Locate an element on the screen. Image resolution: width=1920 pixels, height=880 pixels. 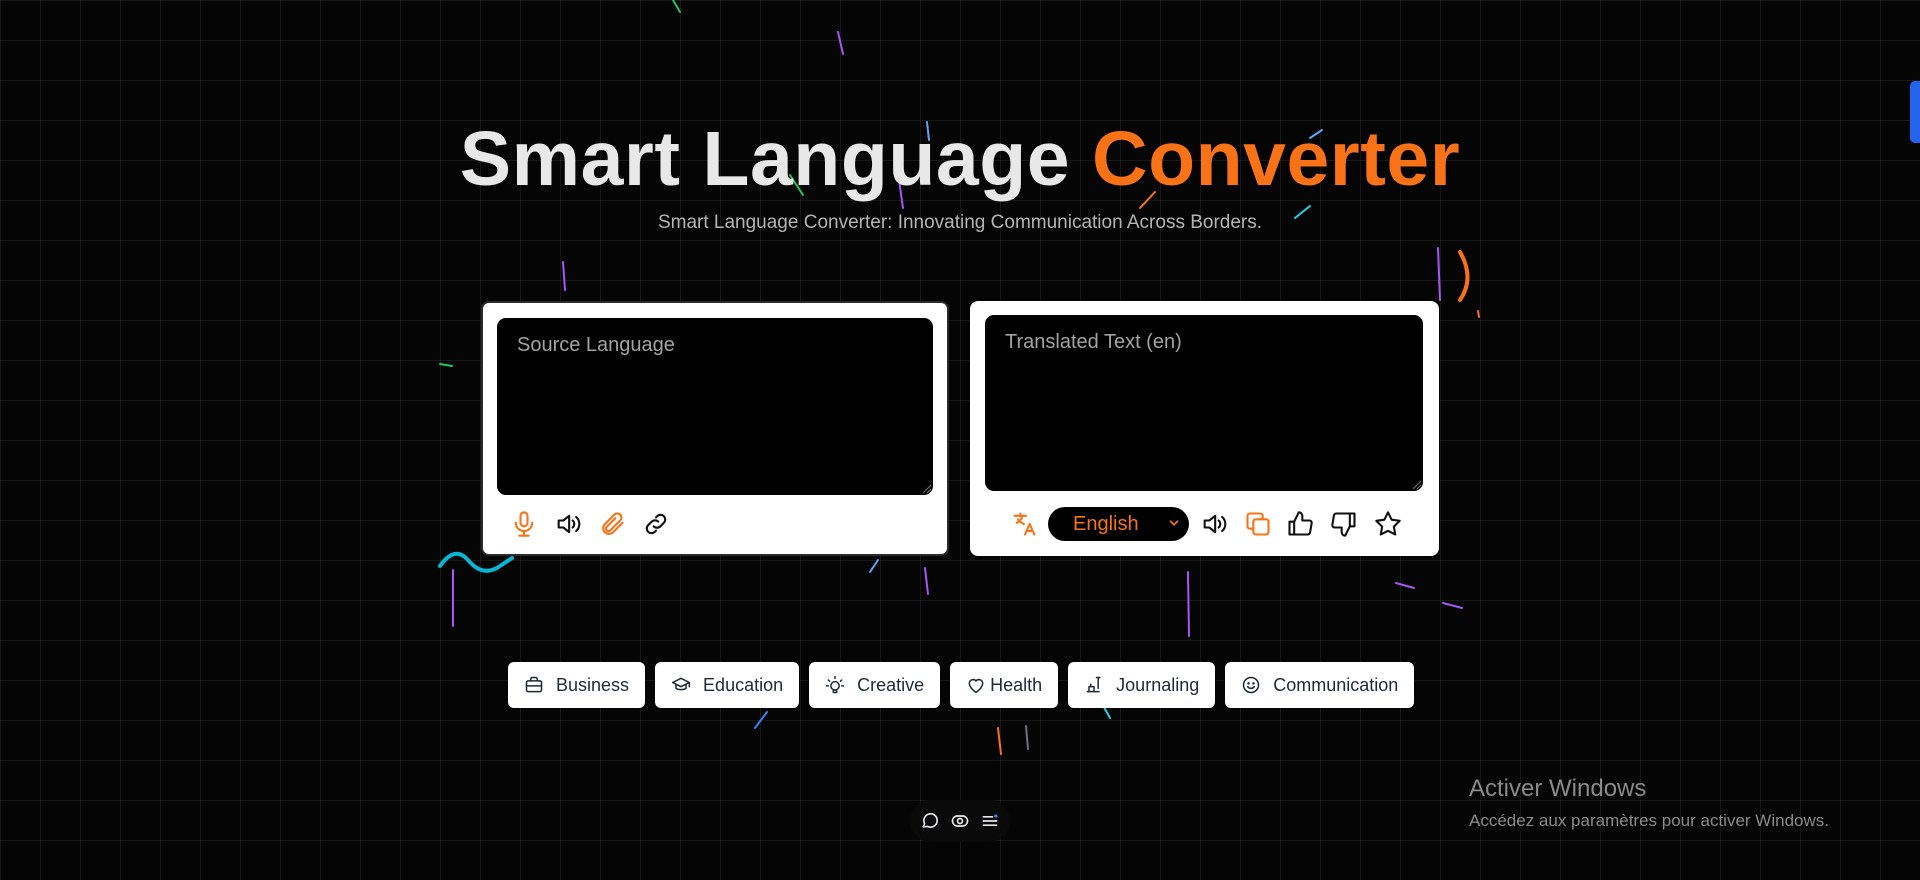
link-icon is located at coordinates (656, 524).